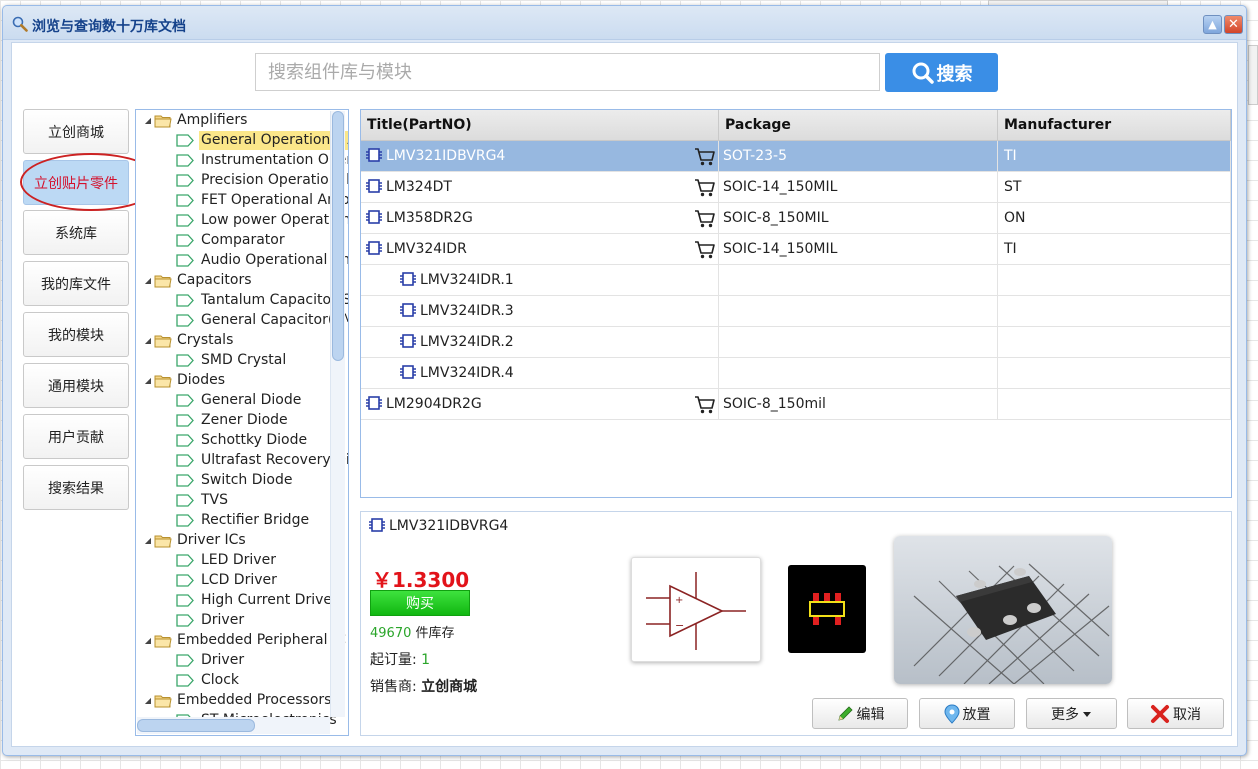 The width and height of the screenshot is (1258, 769). What do you see at coordinates (262, 480) in the screenshot?
I see `tree-leaf: Switch Diode` at bounding box center [262, 480].